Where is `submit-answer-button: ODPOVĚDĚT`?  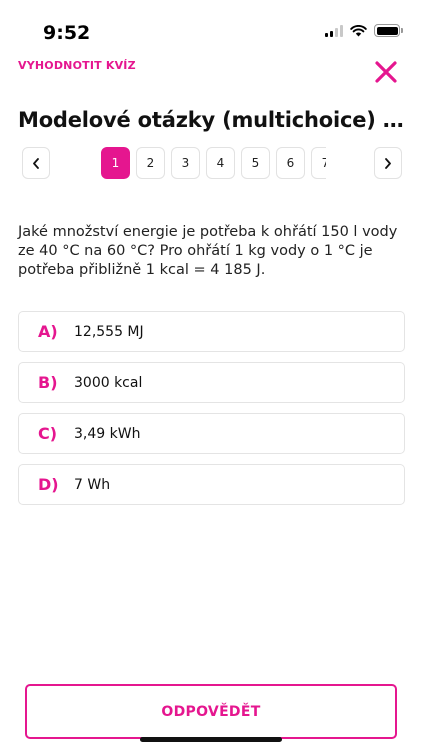 submit-answer-button: ODPOVĚDĚT is located at coordinates (211, 711).